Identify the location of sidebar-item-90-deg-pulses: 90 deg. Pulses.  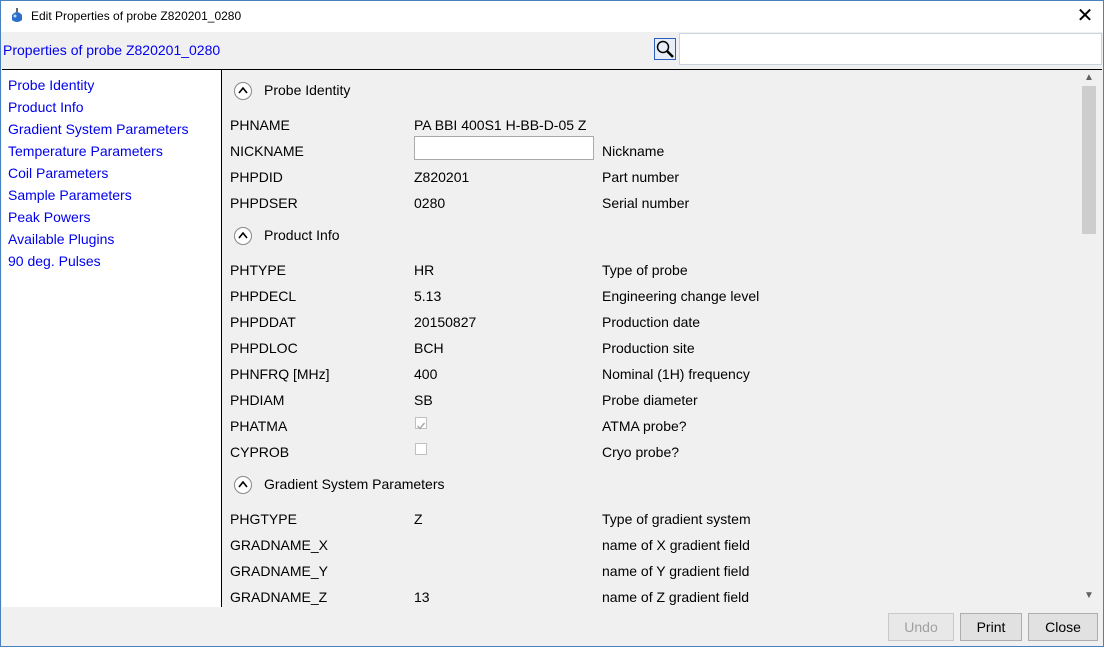
(54, 261).